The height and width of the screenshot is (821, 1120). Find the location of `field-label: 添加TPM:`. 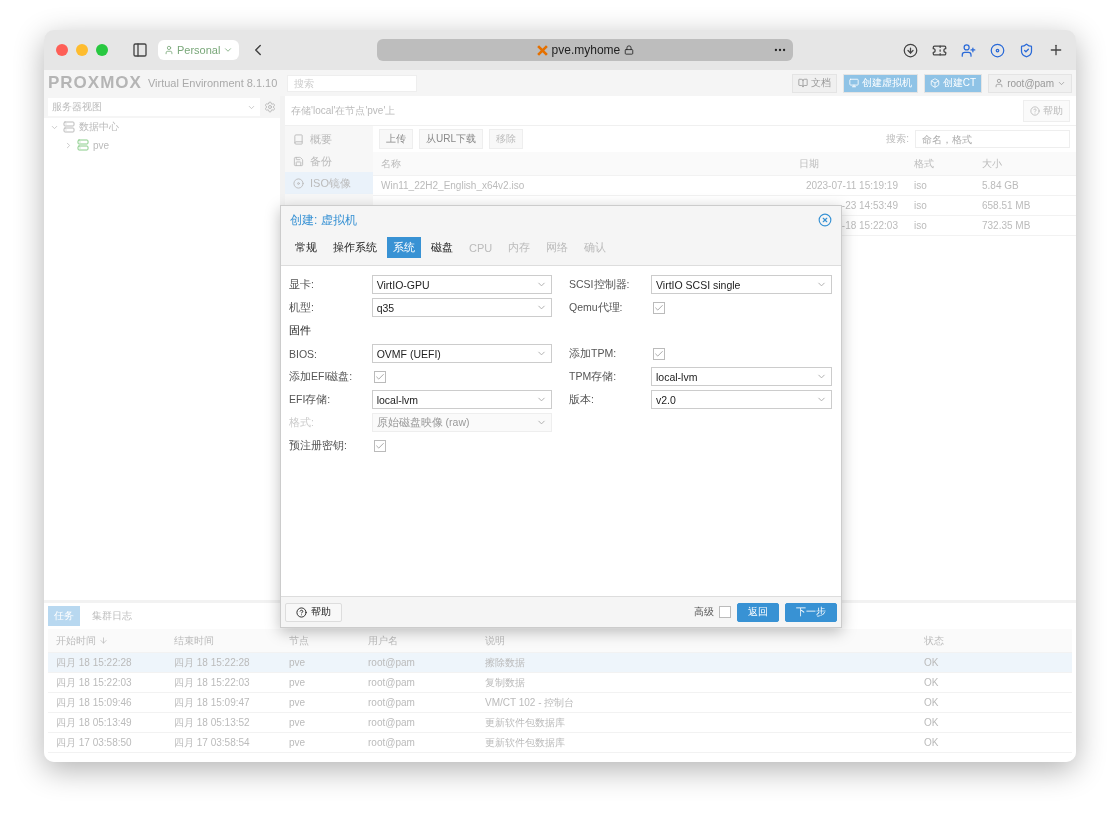

field-label: 添加TPM: is located at coordinates (593, 353).